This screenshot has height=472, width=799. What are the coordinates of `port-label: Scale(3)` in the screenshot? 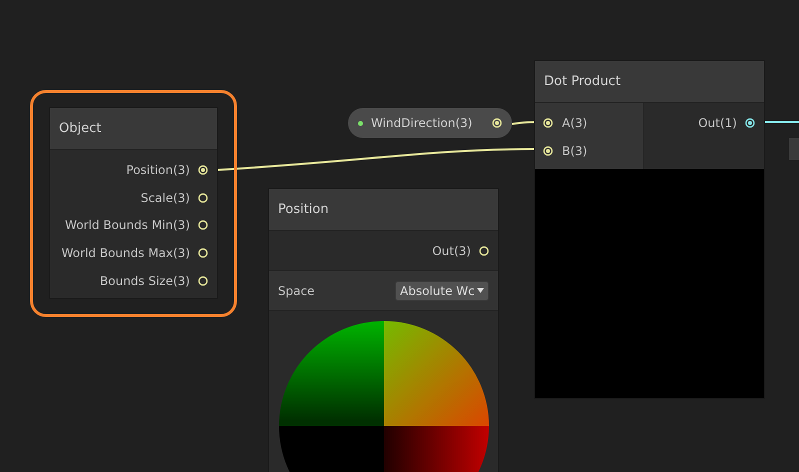 It's located at (165, 197).